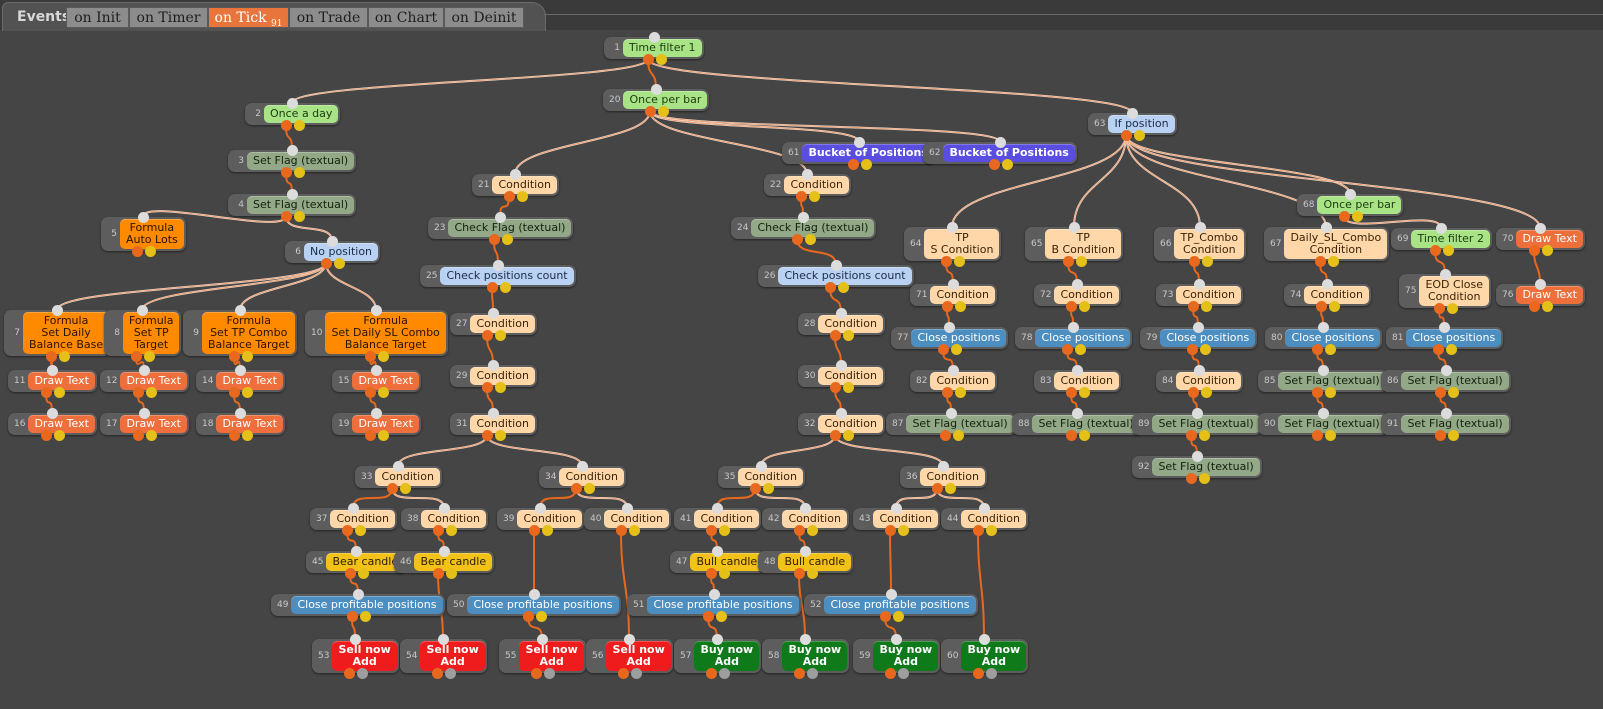  I want to click on node-33-condition: 33 Condition, so click(398, 477).